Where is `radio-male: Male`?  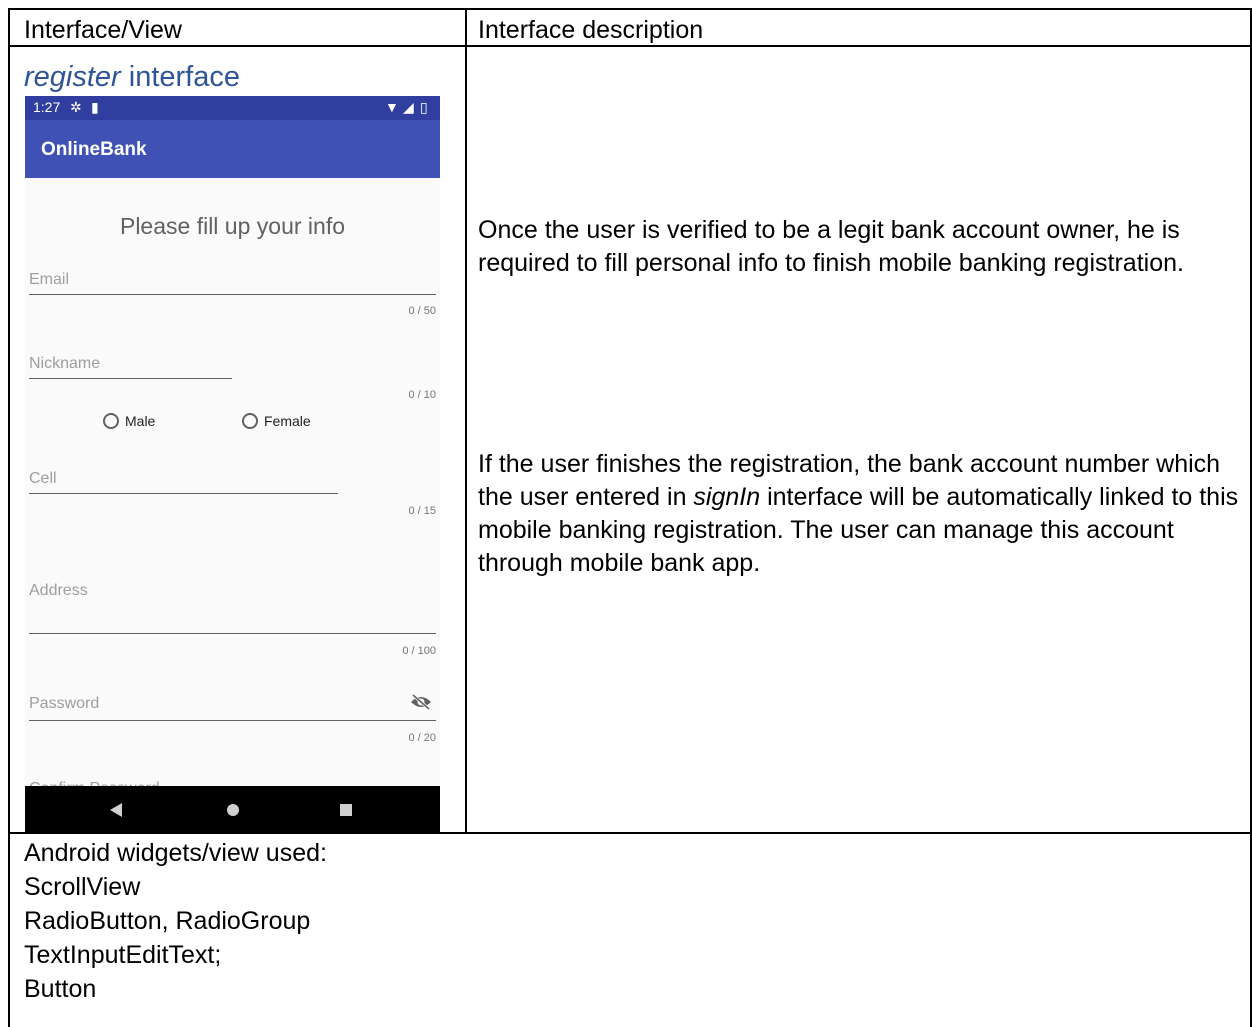
radio-male: Male is located at coordinates (129, 421).